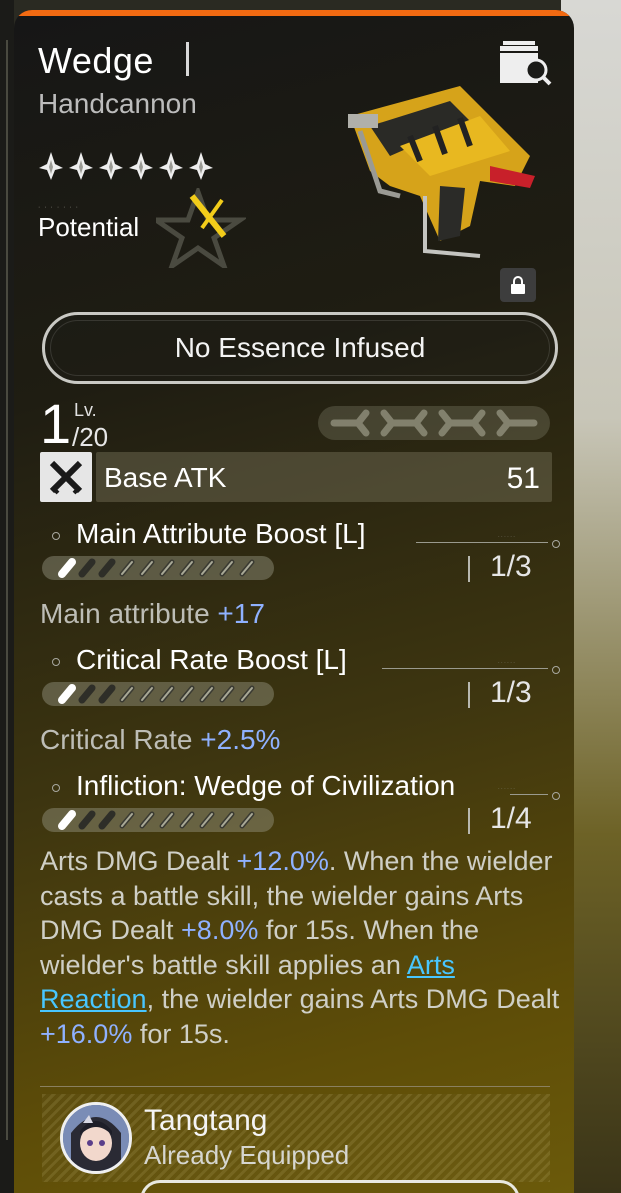 This screenshot has height=1193, width=621. Describe the element at coordinates (201, 228) in the screenshot. I see `potential-icon` at that location.